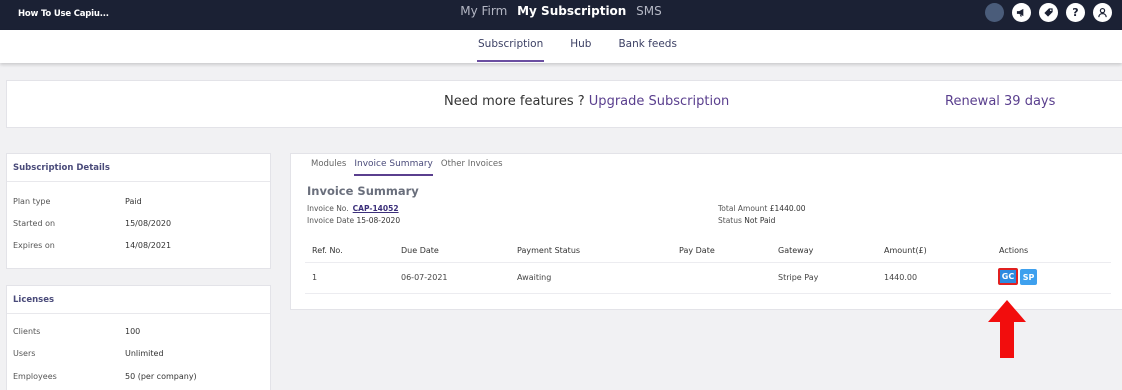  I want to click on col-actions: Actions, so click(1014, 250).